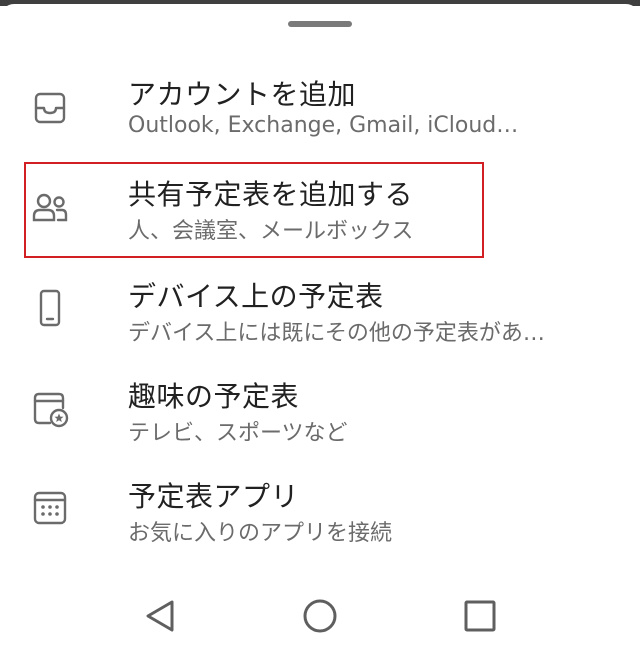  Describe the element at coordinates (480, 616) in the screenshot. I see `square-recents-icon` at that location.